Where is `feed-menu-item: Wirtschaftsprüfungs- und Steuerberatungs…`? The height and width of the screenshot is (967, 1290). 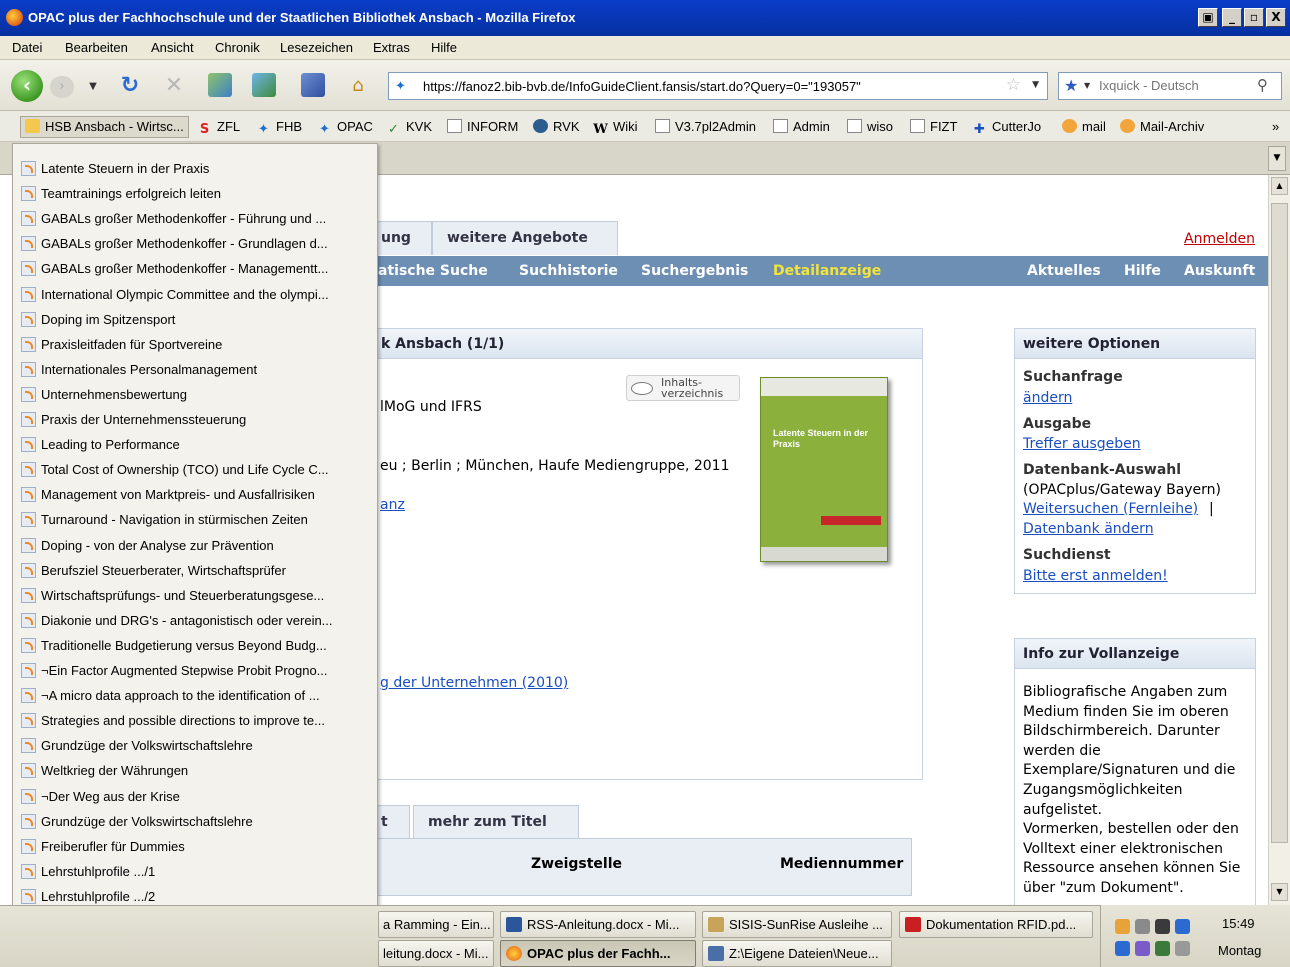 feed-menu-item: Wirtschaftsprüfungs- und Steuerberatungs… is located at coordinates (195, 595).